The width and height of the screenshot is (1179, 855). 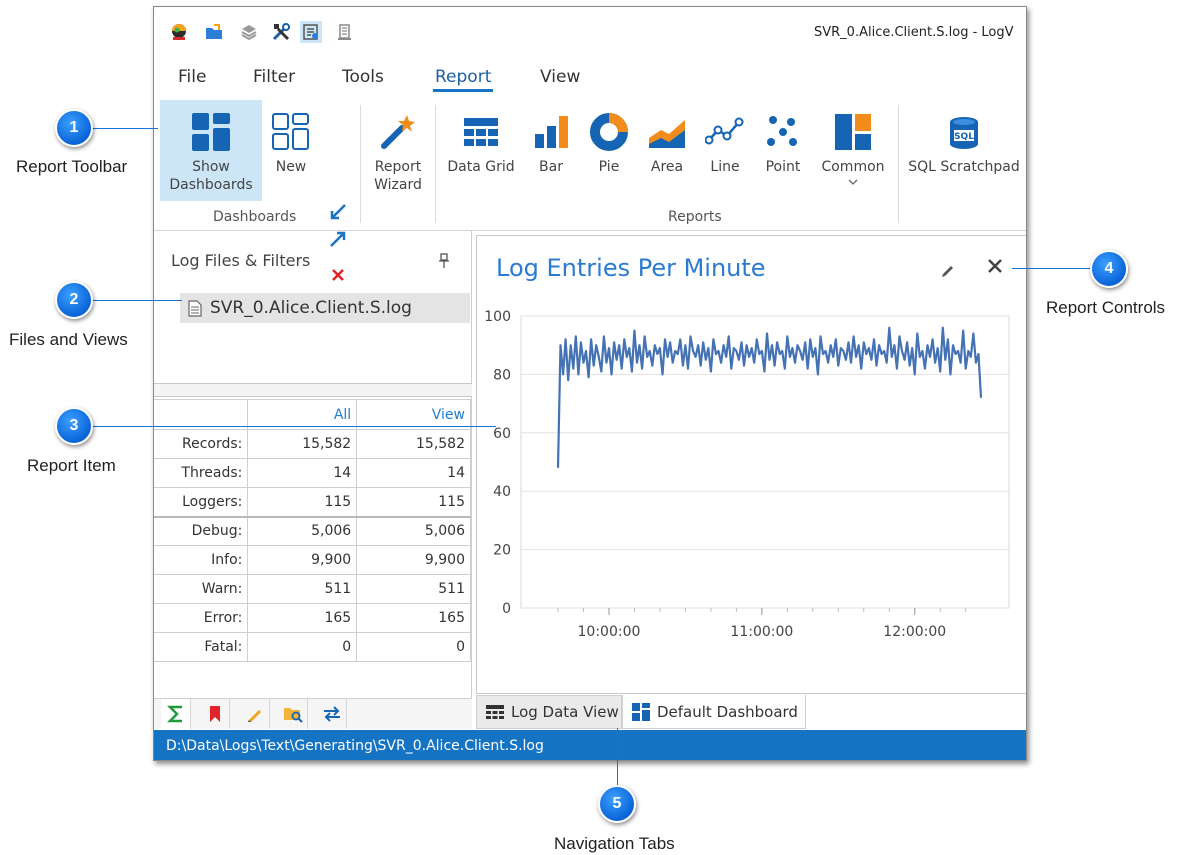 What do you see at coordinates (1106, 307) in the screenshot?
I see `callout-label-report-controls: Report Controls` at bounding box center [1106, 307].